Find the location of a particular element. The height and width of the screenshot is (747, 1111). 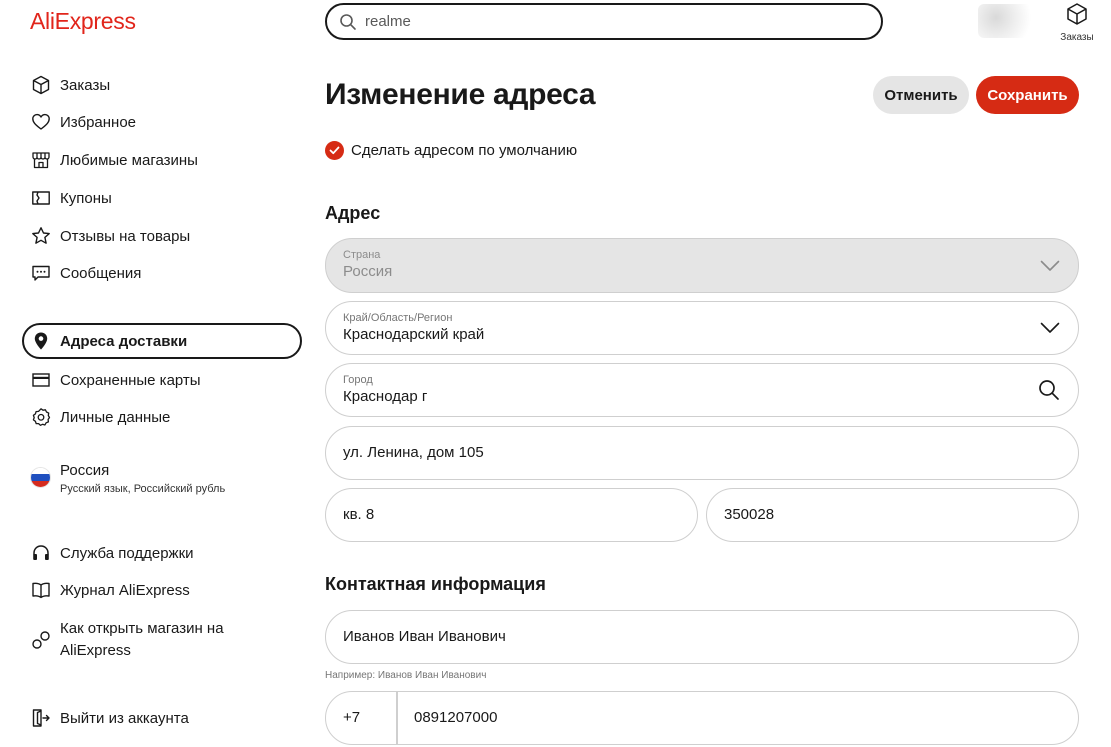

sidebar-item-reviews: Отзывы на товары is located at coordinates (162, 236).